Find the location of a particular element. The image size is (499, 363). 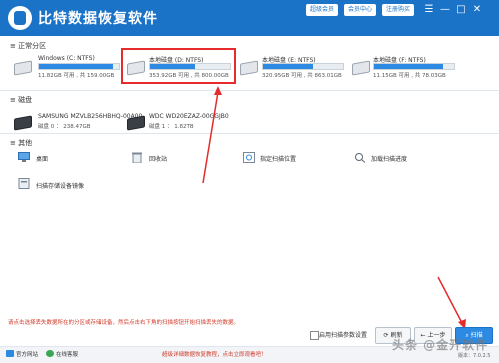

scan-params-checkbox is located at coordinates (314, 335).